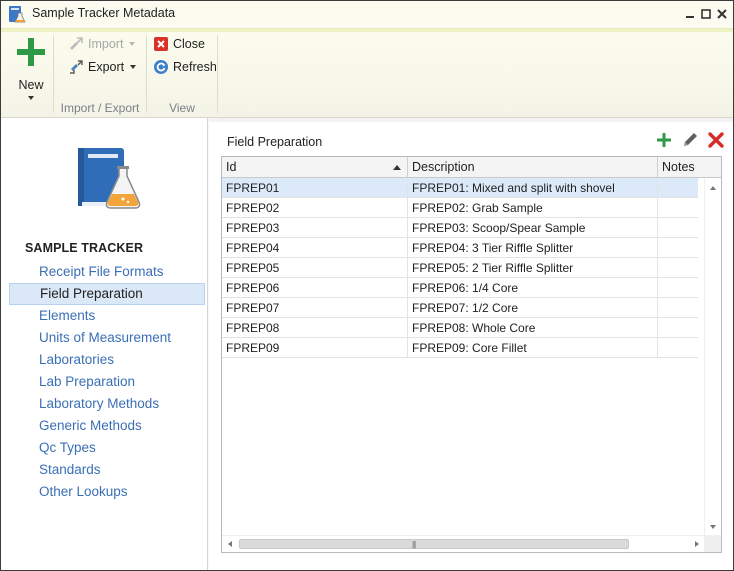  What do you see at coordinates (315, 268) in the screenshot?
I see `cell-id: FPREP05` at bounding box center [315, 268].